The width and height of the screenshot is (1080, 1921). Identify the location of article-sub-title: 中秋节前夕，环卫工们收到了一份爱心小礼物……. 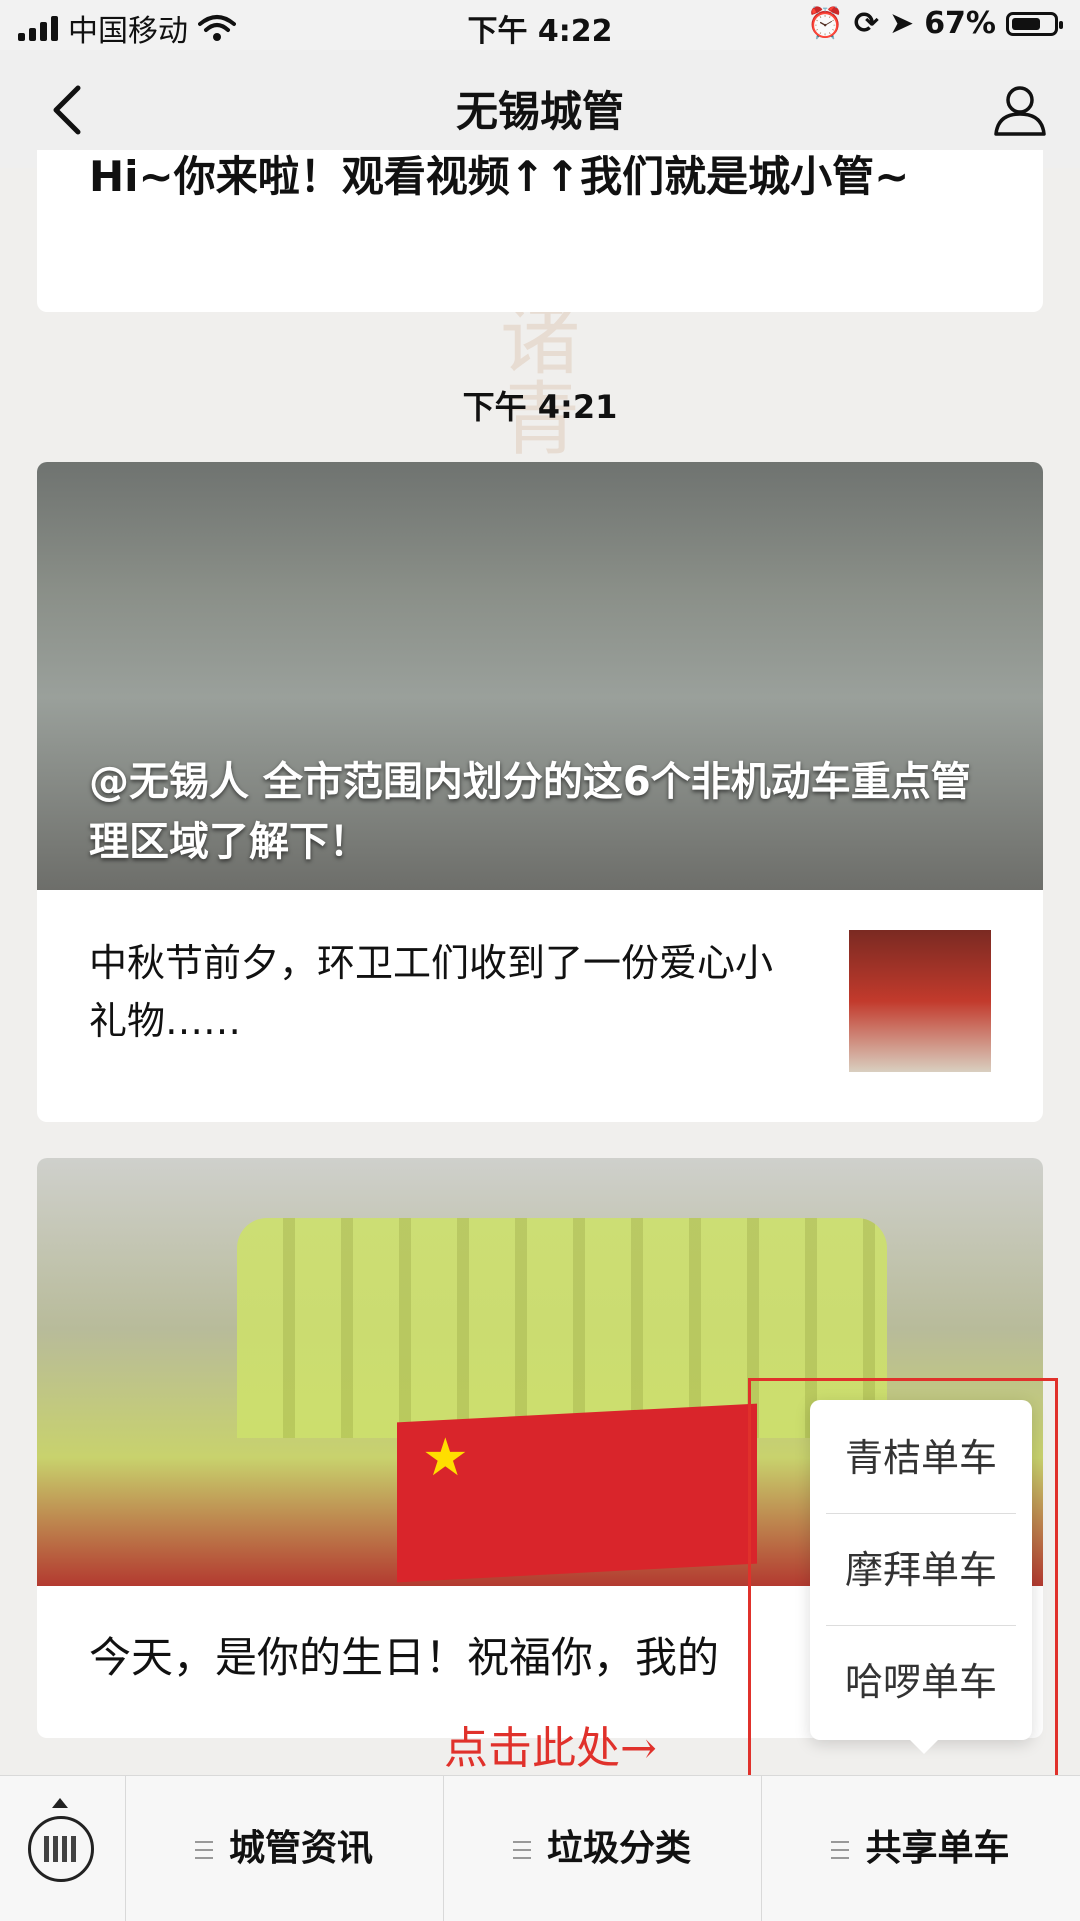
(431, 992).